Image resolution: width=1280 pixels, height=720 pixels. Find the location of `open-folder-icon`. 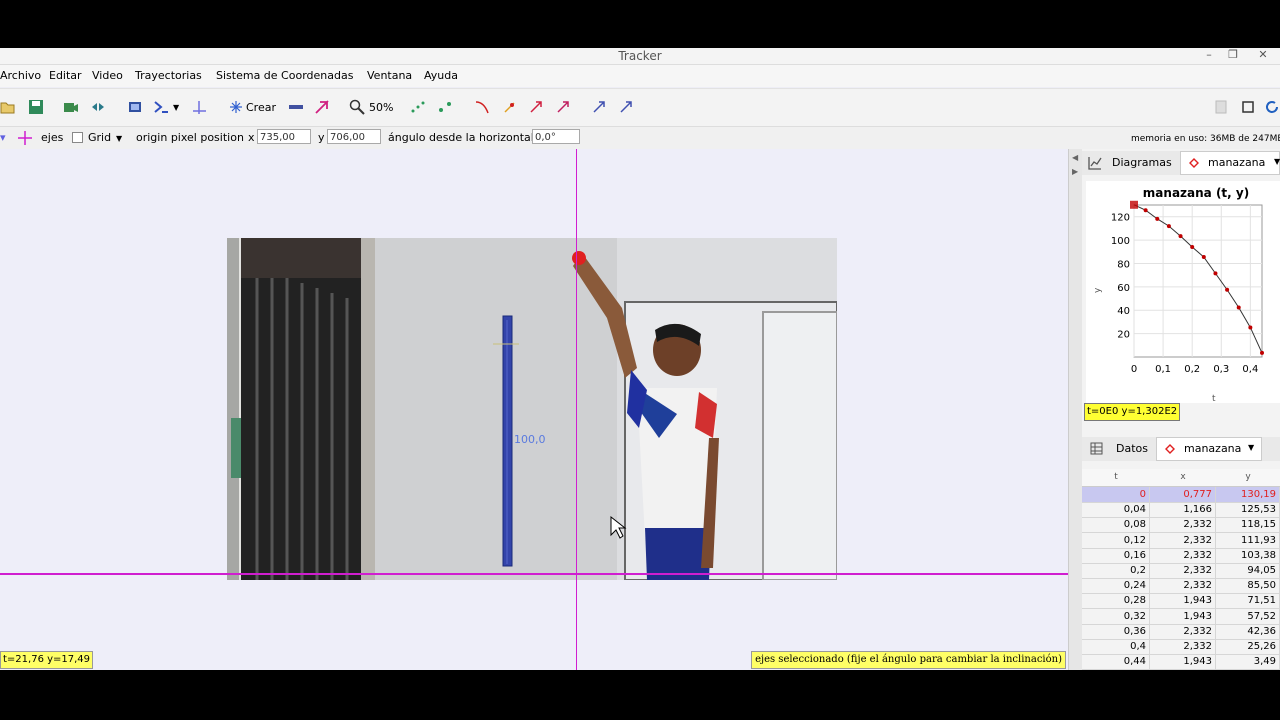

open-folder-icon is located at coordinates (8, 107).